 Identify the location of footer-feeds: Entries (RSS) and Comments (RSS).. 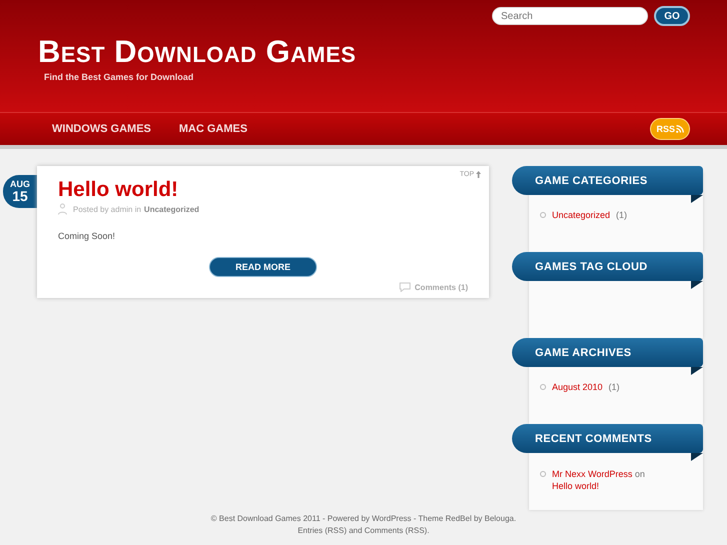
(363, 531).